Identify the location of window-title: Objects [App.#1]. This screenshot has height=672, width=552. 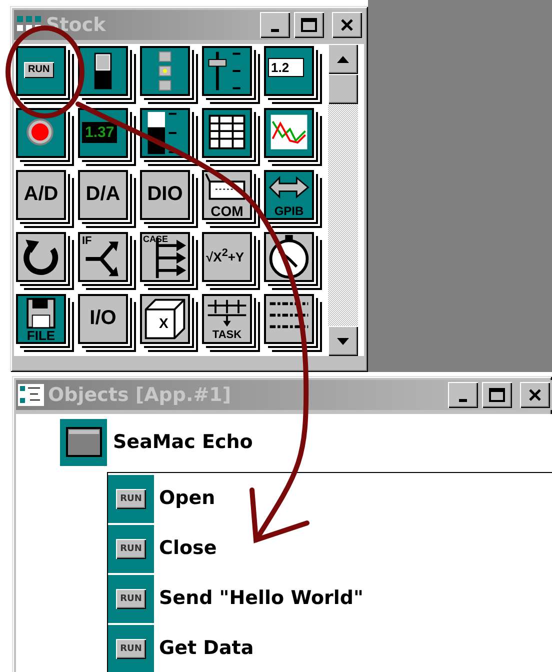
(140, 395).